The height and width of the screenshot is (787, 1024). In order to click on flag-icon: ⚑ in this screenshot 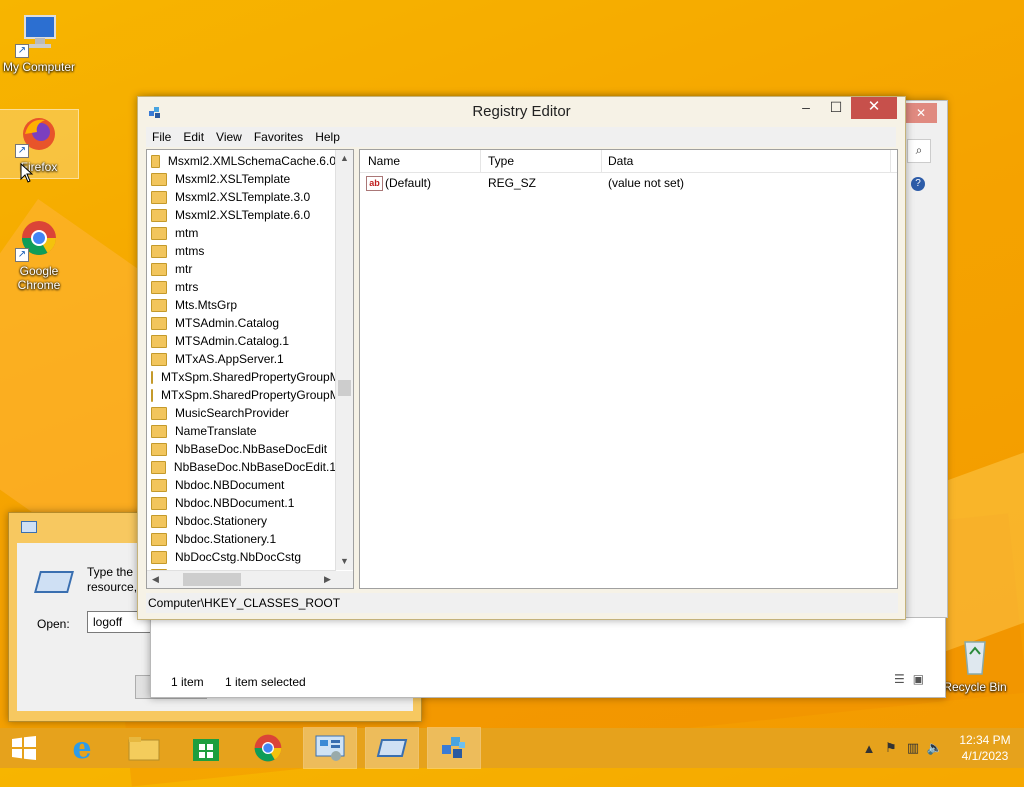, I will do `click(891, 748)`.